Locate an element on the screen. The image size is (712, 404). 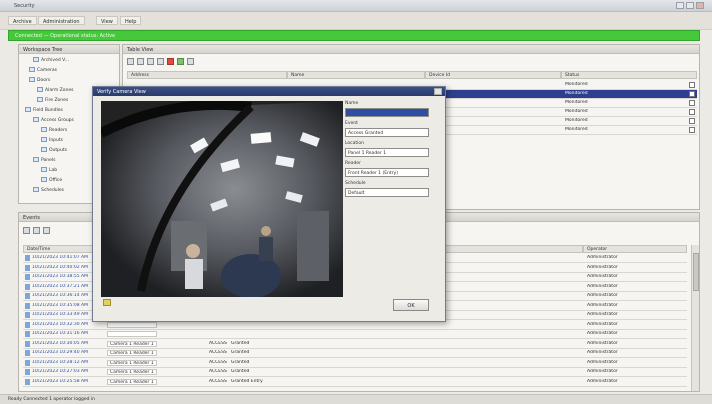
tree-item-label: Panels is located at coordinates (48, 160).